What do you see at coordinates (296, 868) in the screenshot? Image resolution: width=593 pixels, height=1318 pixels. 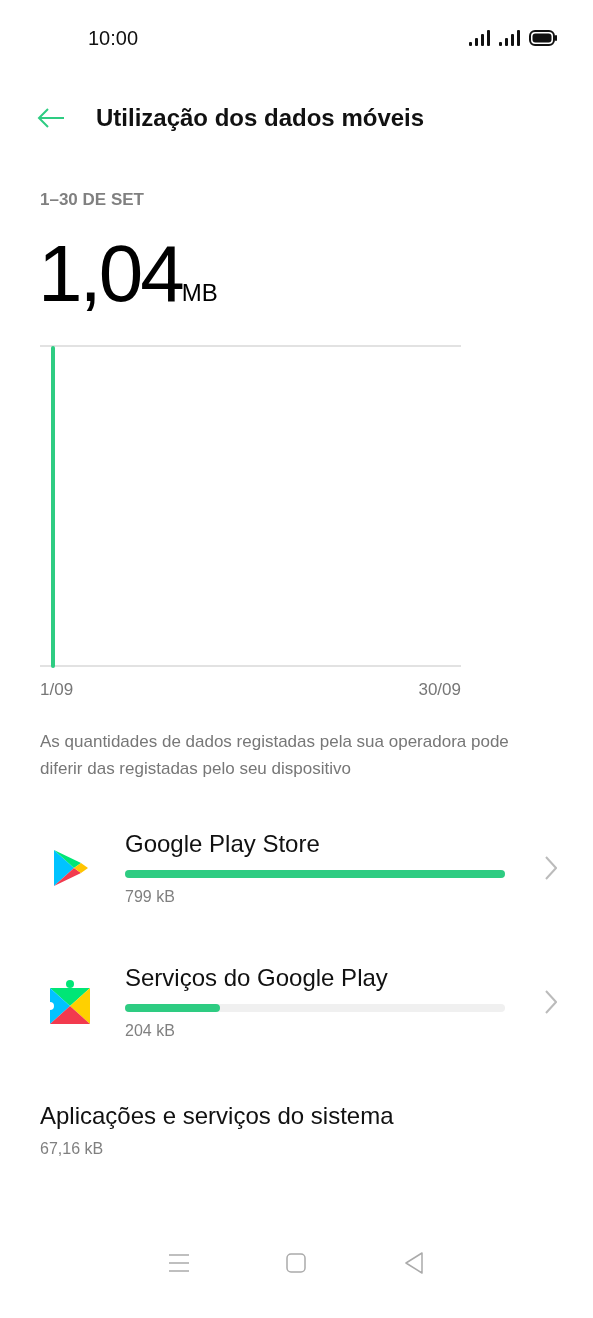 I see `app-usage-row: Google Play Store 799 kB` at bounding box center [296, 868].